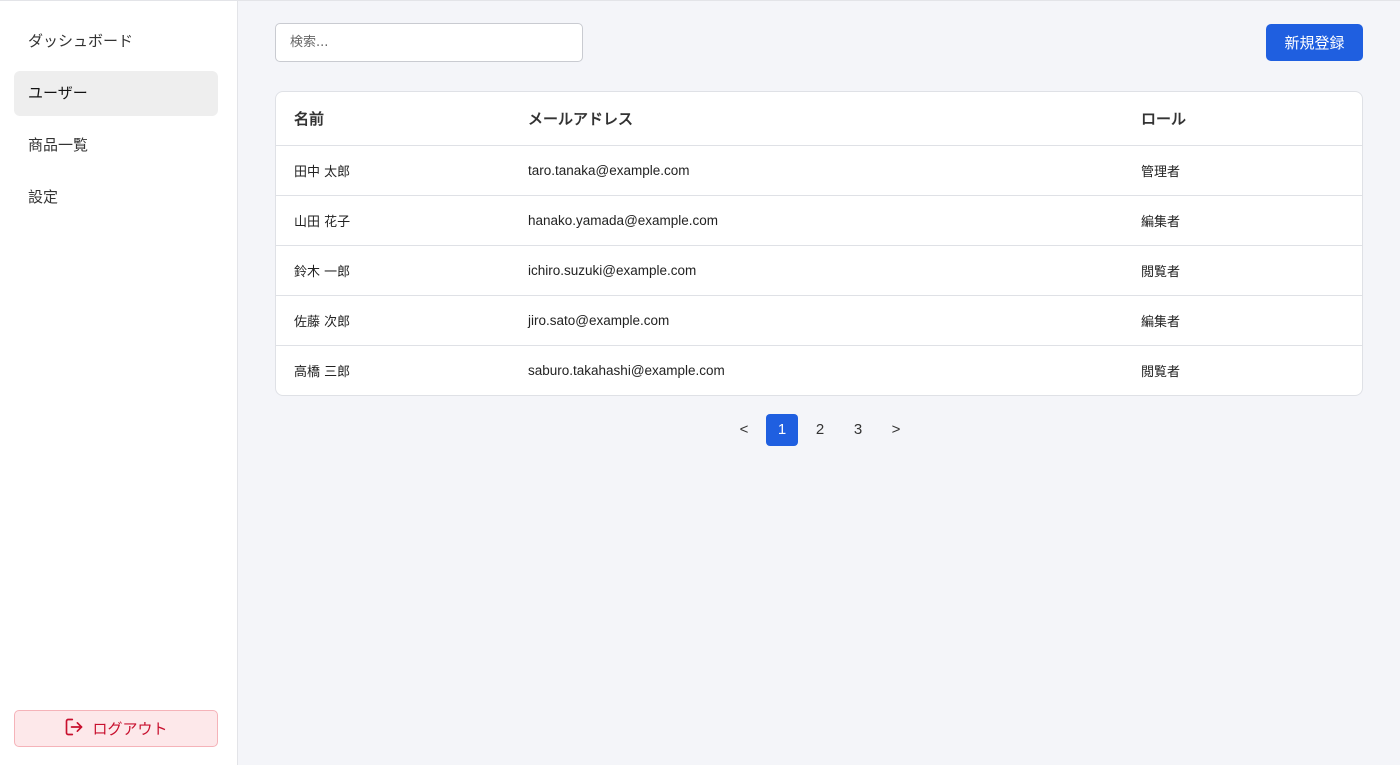 The width and height of the screenshot is (1400, 765). I want to click on cell-email: jiro.sato@example.com, so click(834, 320).